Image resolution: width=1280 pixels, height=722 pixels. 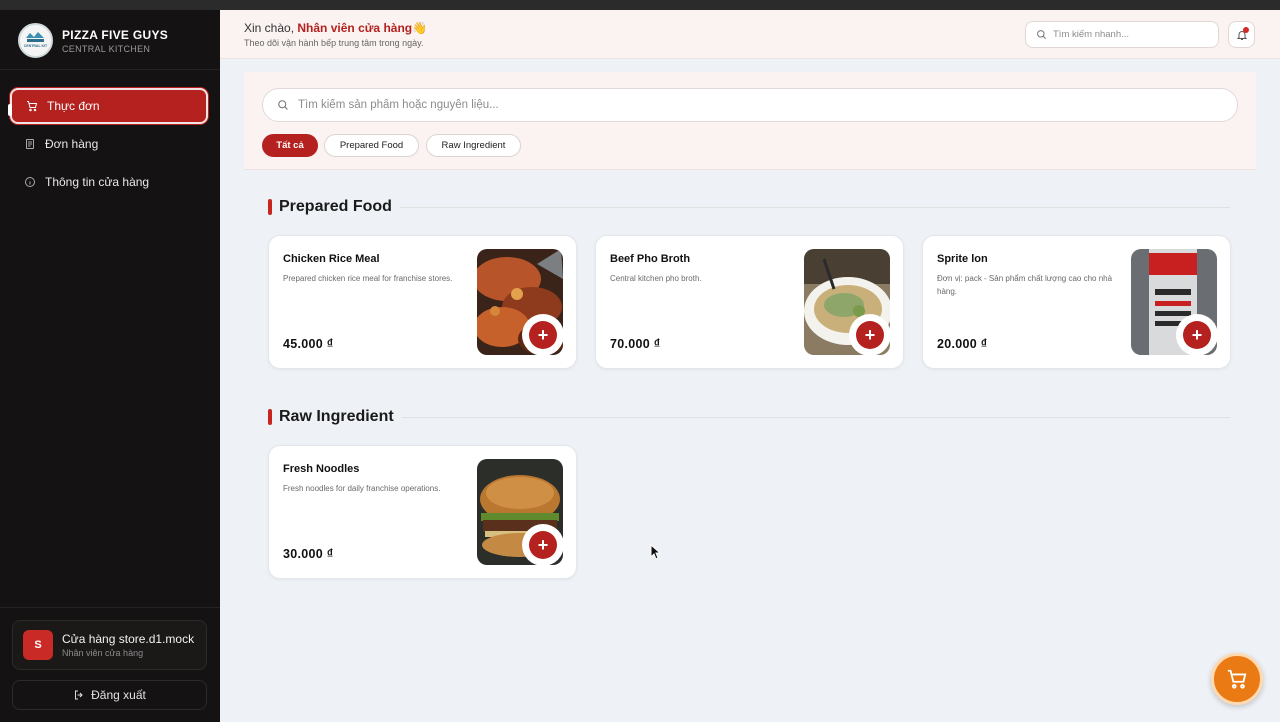 I want to click on greeting: Xin chào, Nhân viên cửa hàng👋, so click(x=336, y=28).